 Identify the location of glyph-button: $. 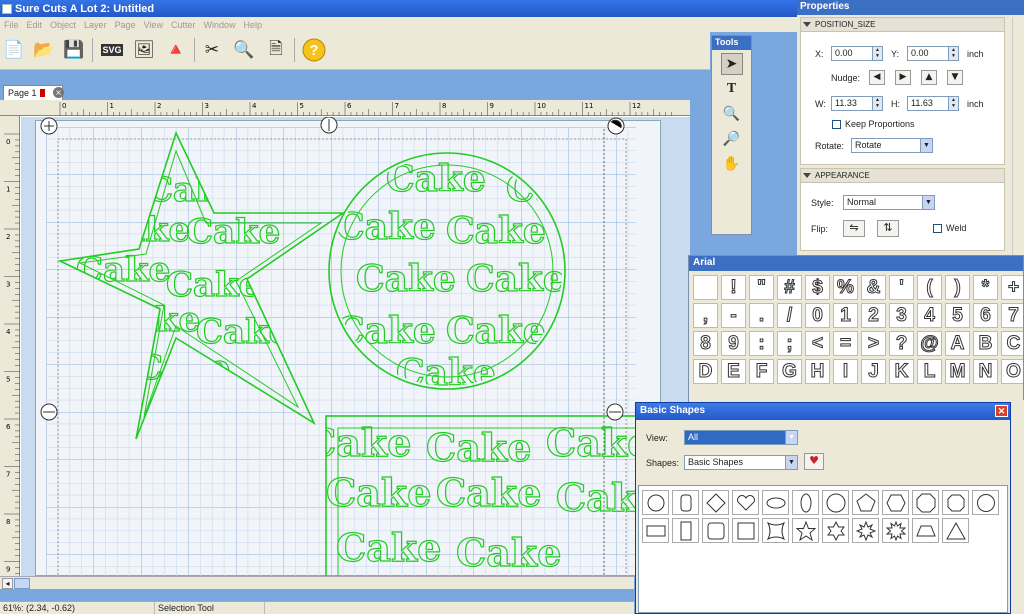
(817, 287).